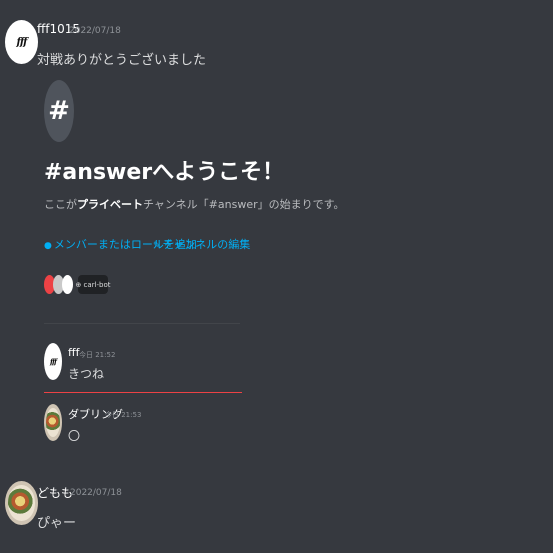 The image size is (553, 553). Describe the element at coordinates (143, 392) in the screenshot. I see `new-messages-divider` at that location.